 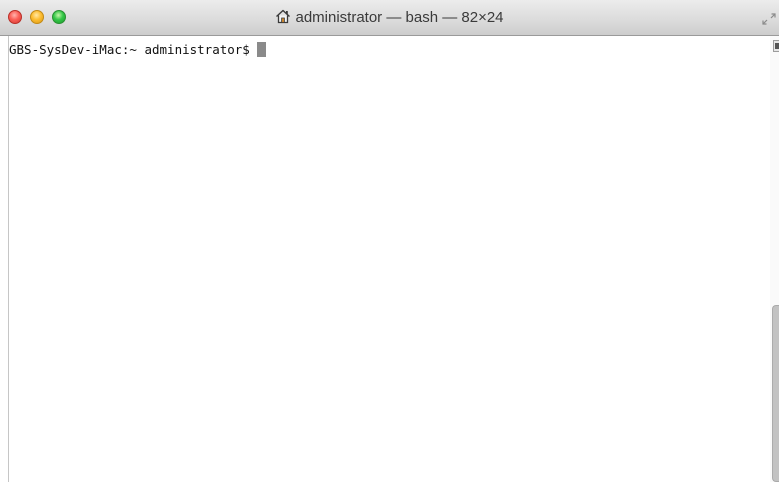 I want to click on shell-prompt: GBS-SysDev-iMac:~ administrator$, so click(x=129, y=49).